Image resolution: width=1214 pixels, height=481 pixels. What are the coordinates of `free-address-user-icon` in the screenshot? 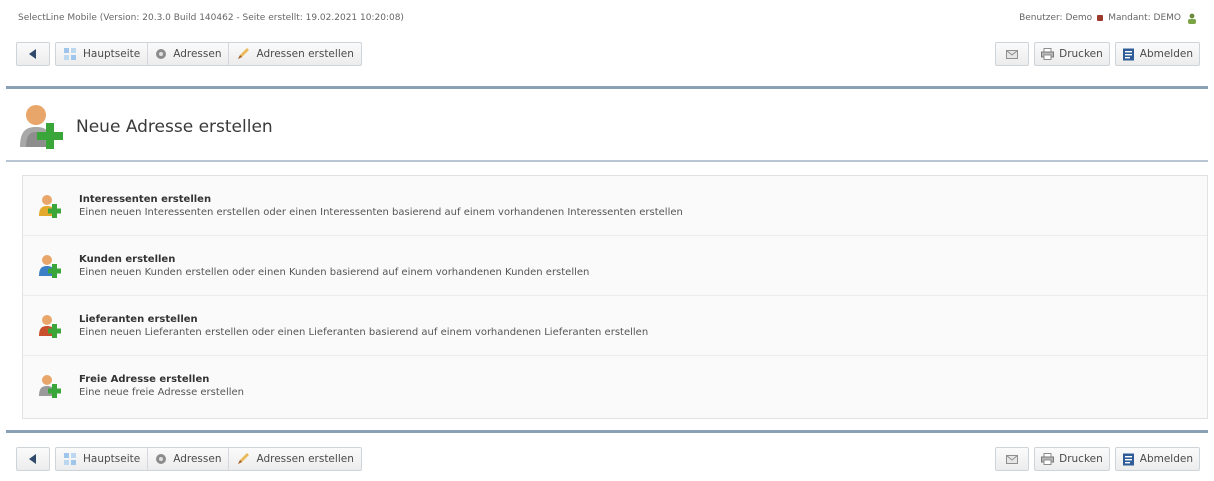 It's located at (50, 386).